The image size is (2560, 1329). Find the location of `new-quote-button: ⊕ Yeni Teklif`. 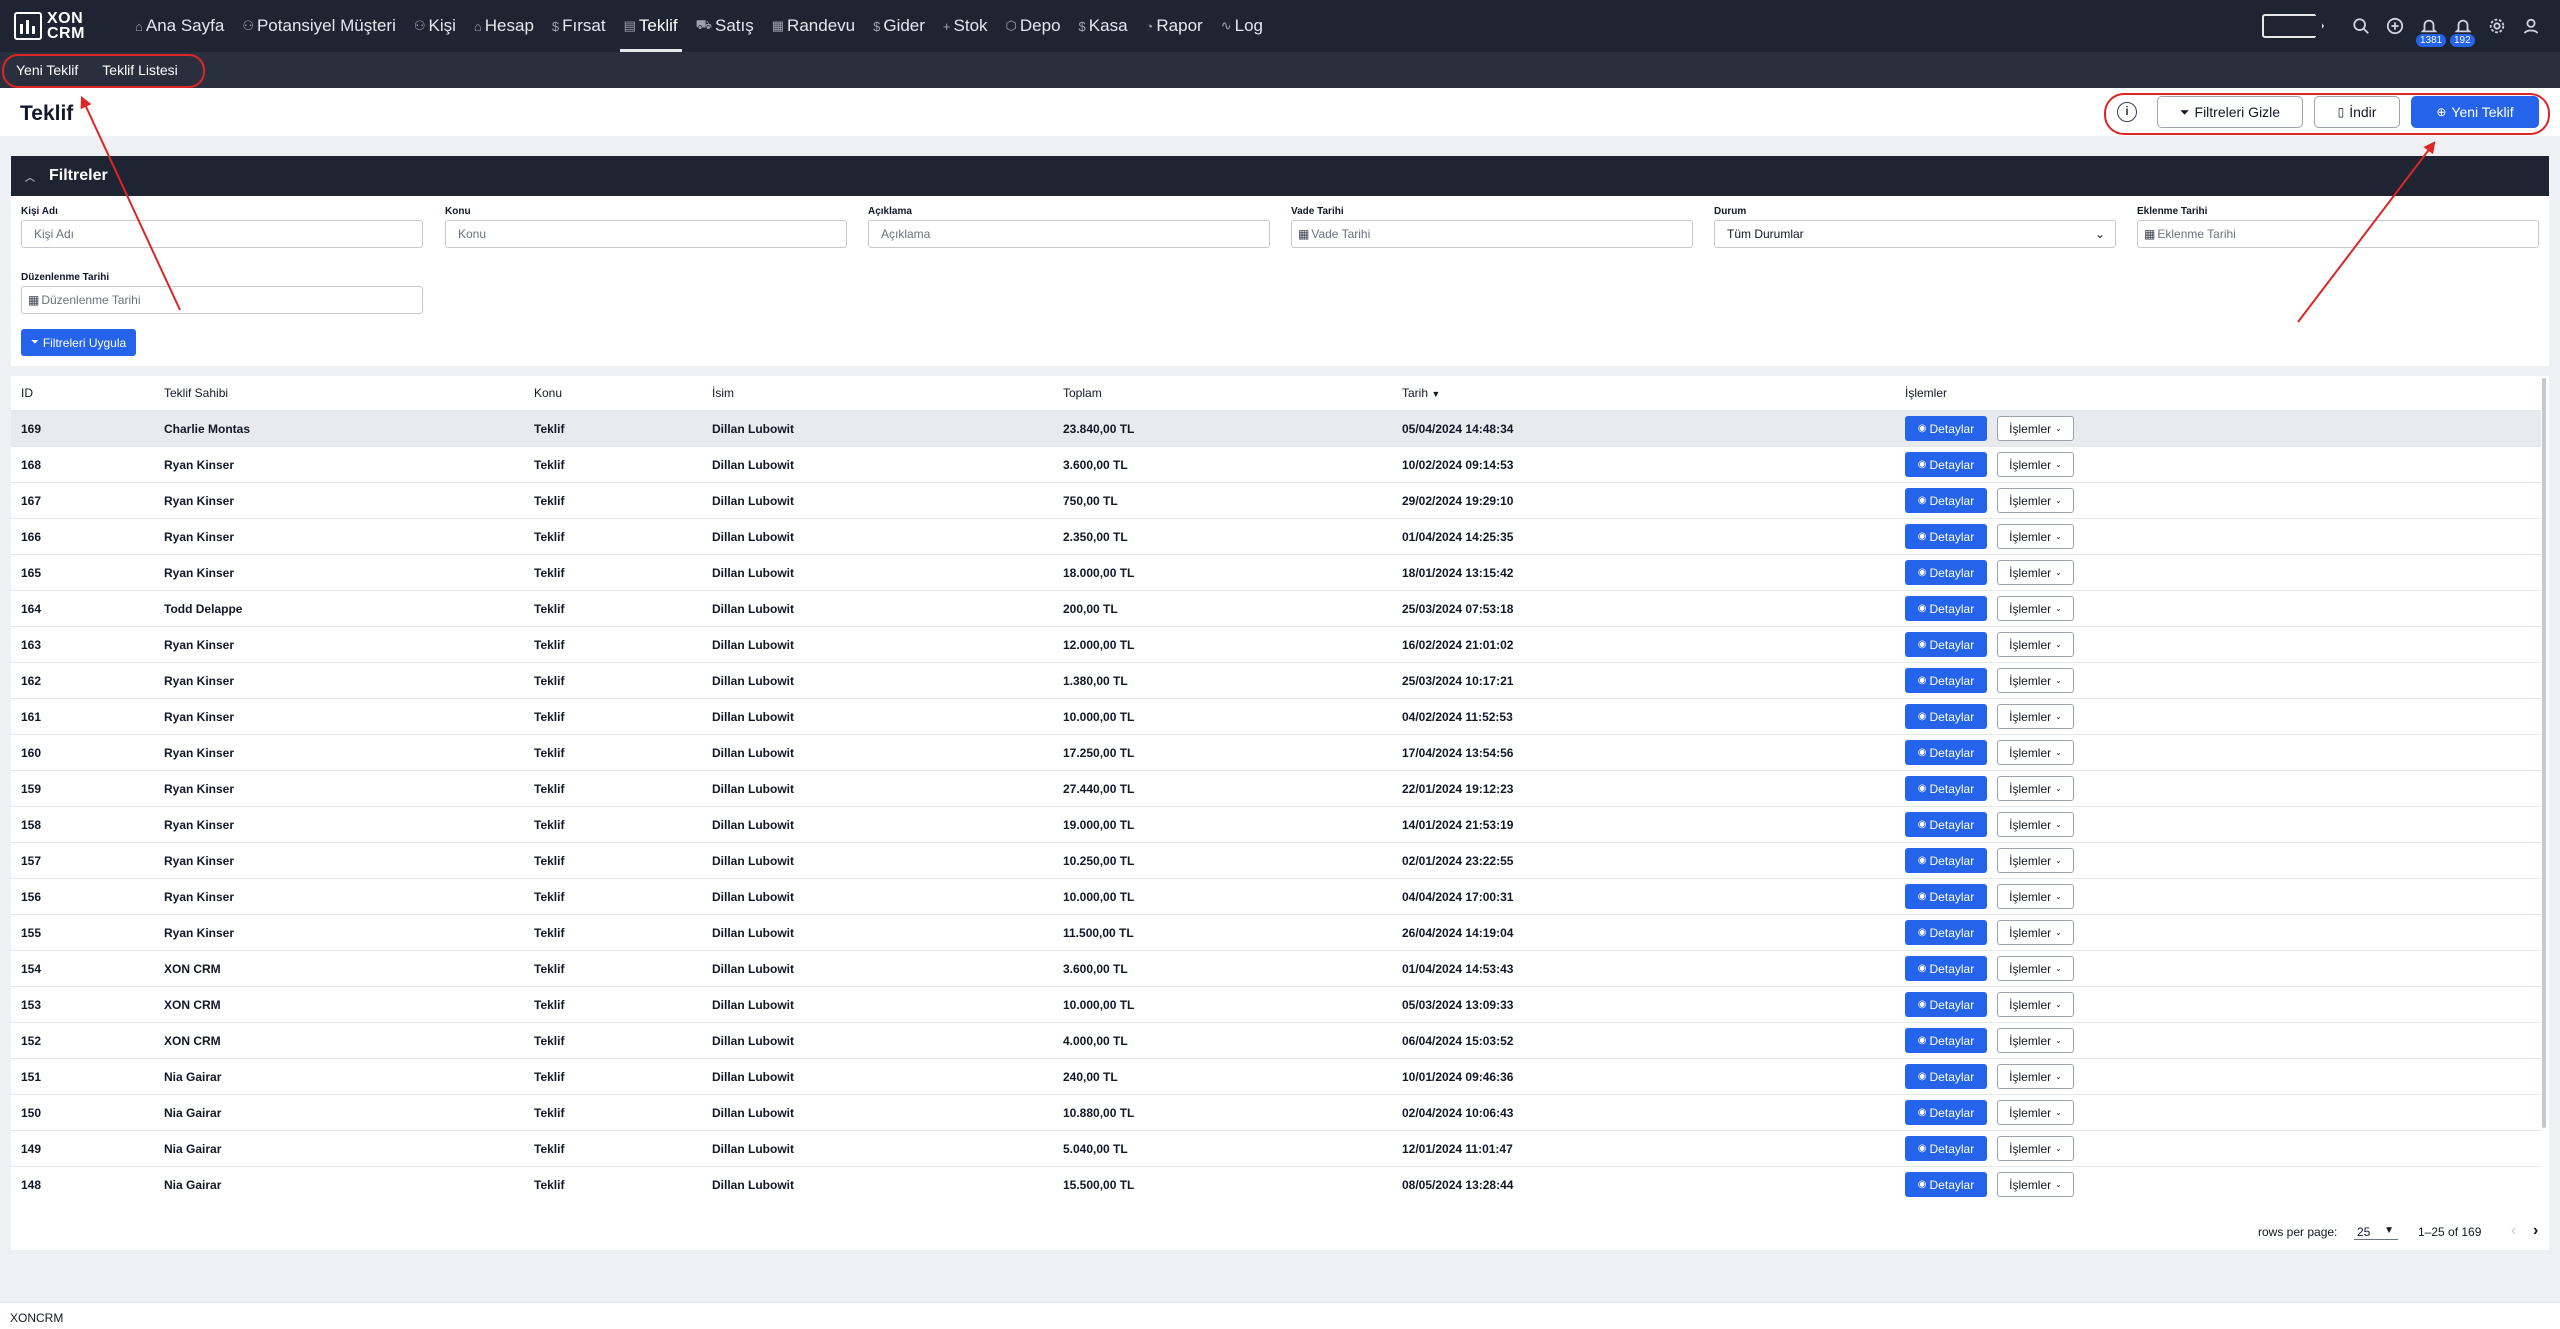

new-quote-button: ⊕ Yeni Teklif is located at coordinates (2475, 112).